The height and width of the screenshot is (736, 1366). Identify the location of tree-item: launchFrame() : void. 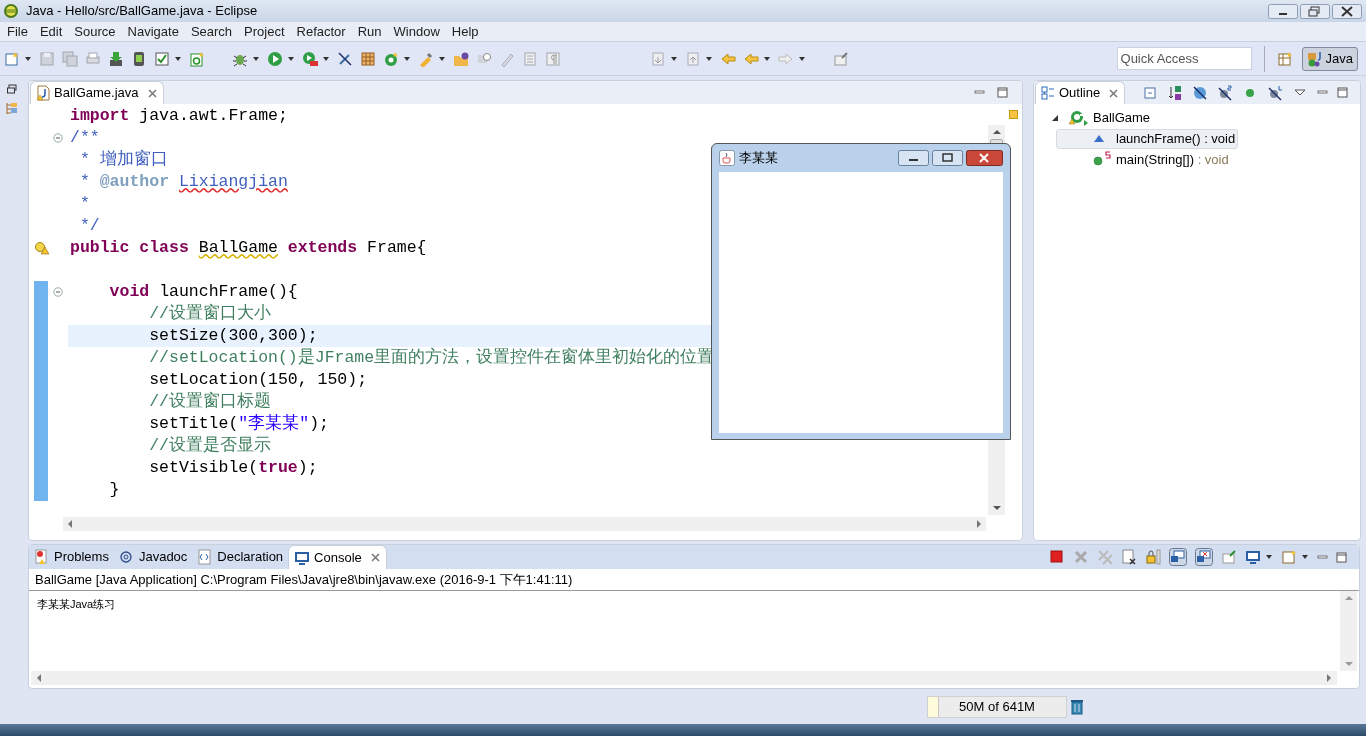
(1147, 139).